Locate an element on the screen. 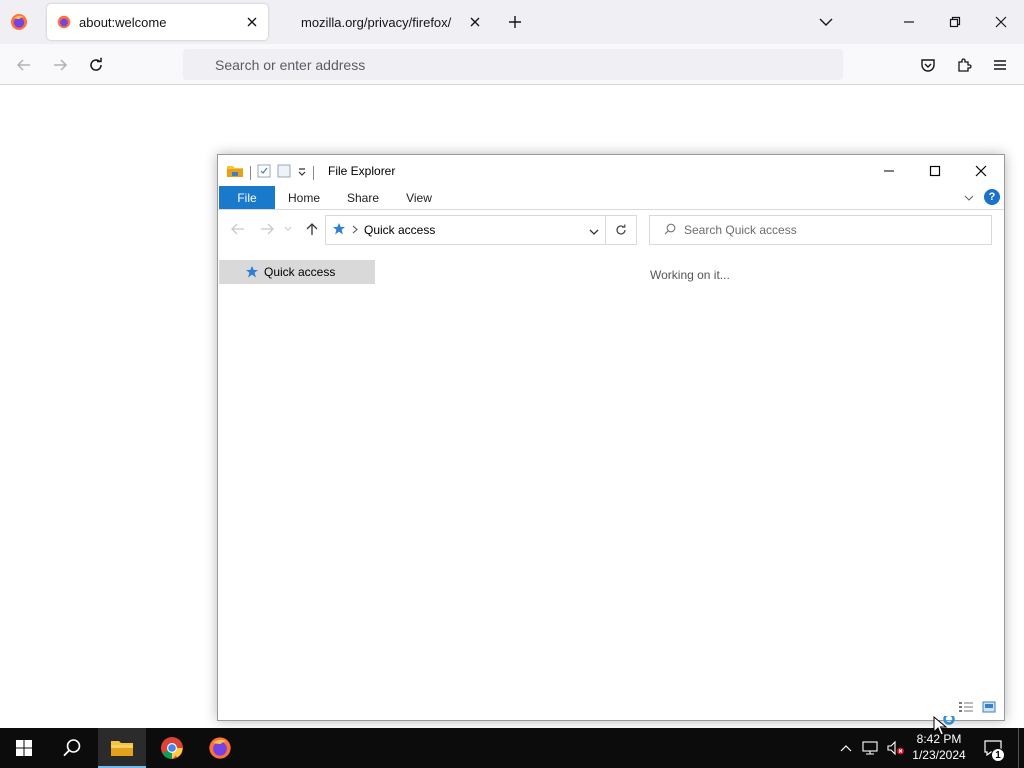  tab-file: File is located at coordinates (247, 197).